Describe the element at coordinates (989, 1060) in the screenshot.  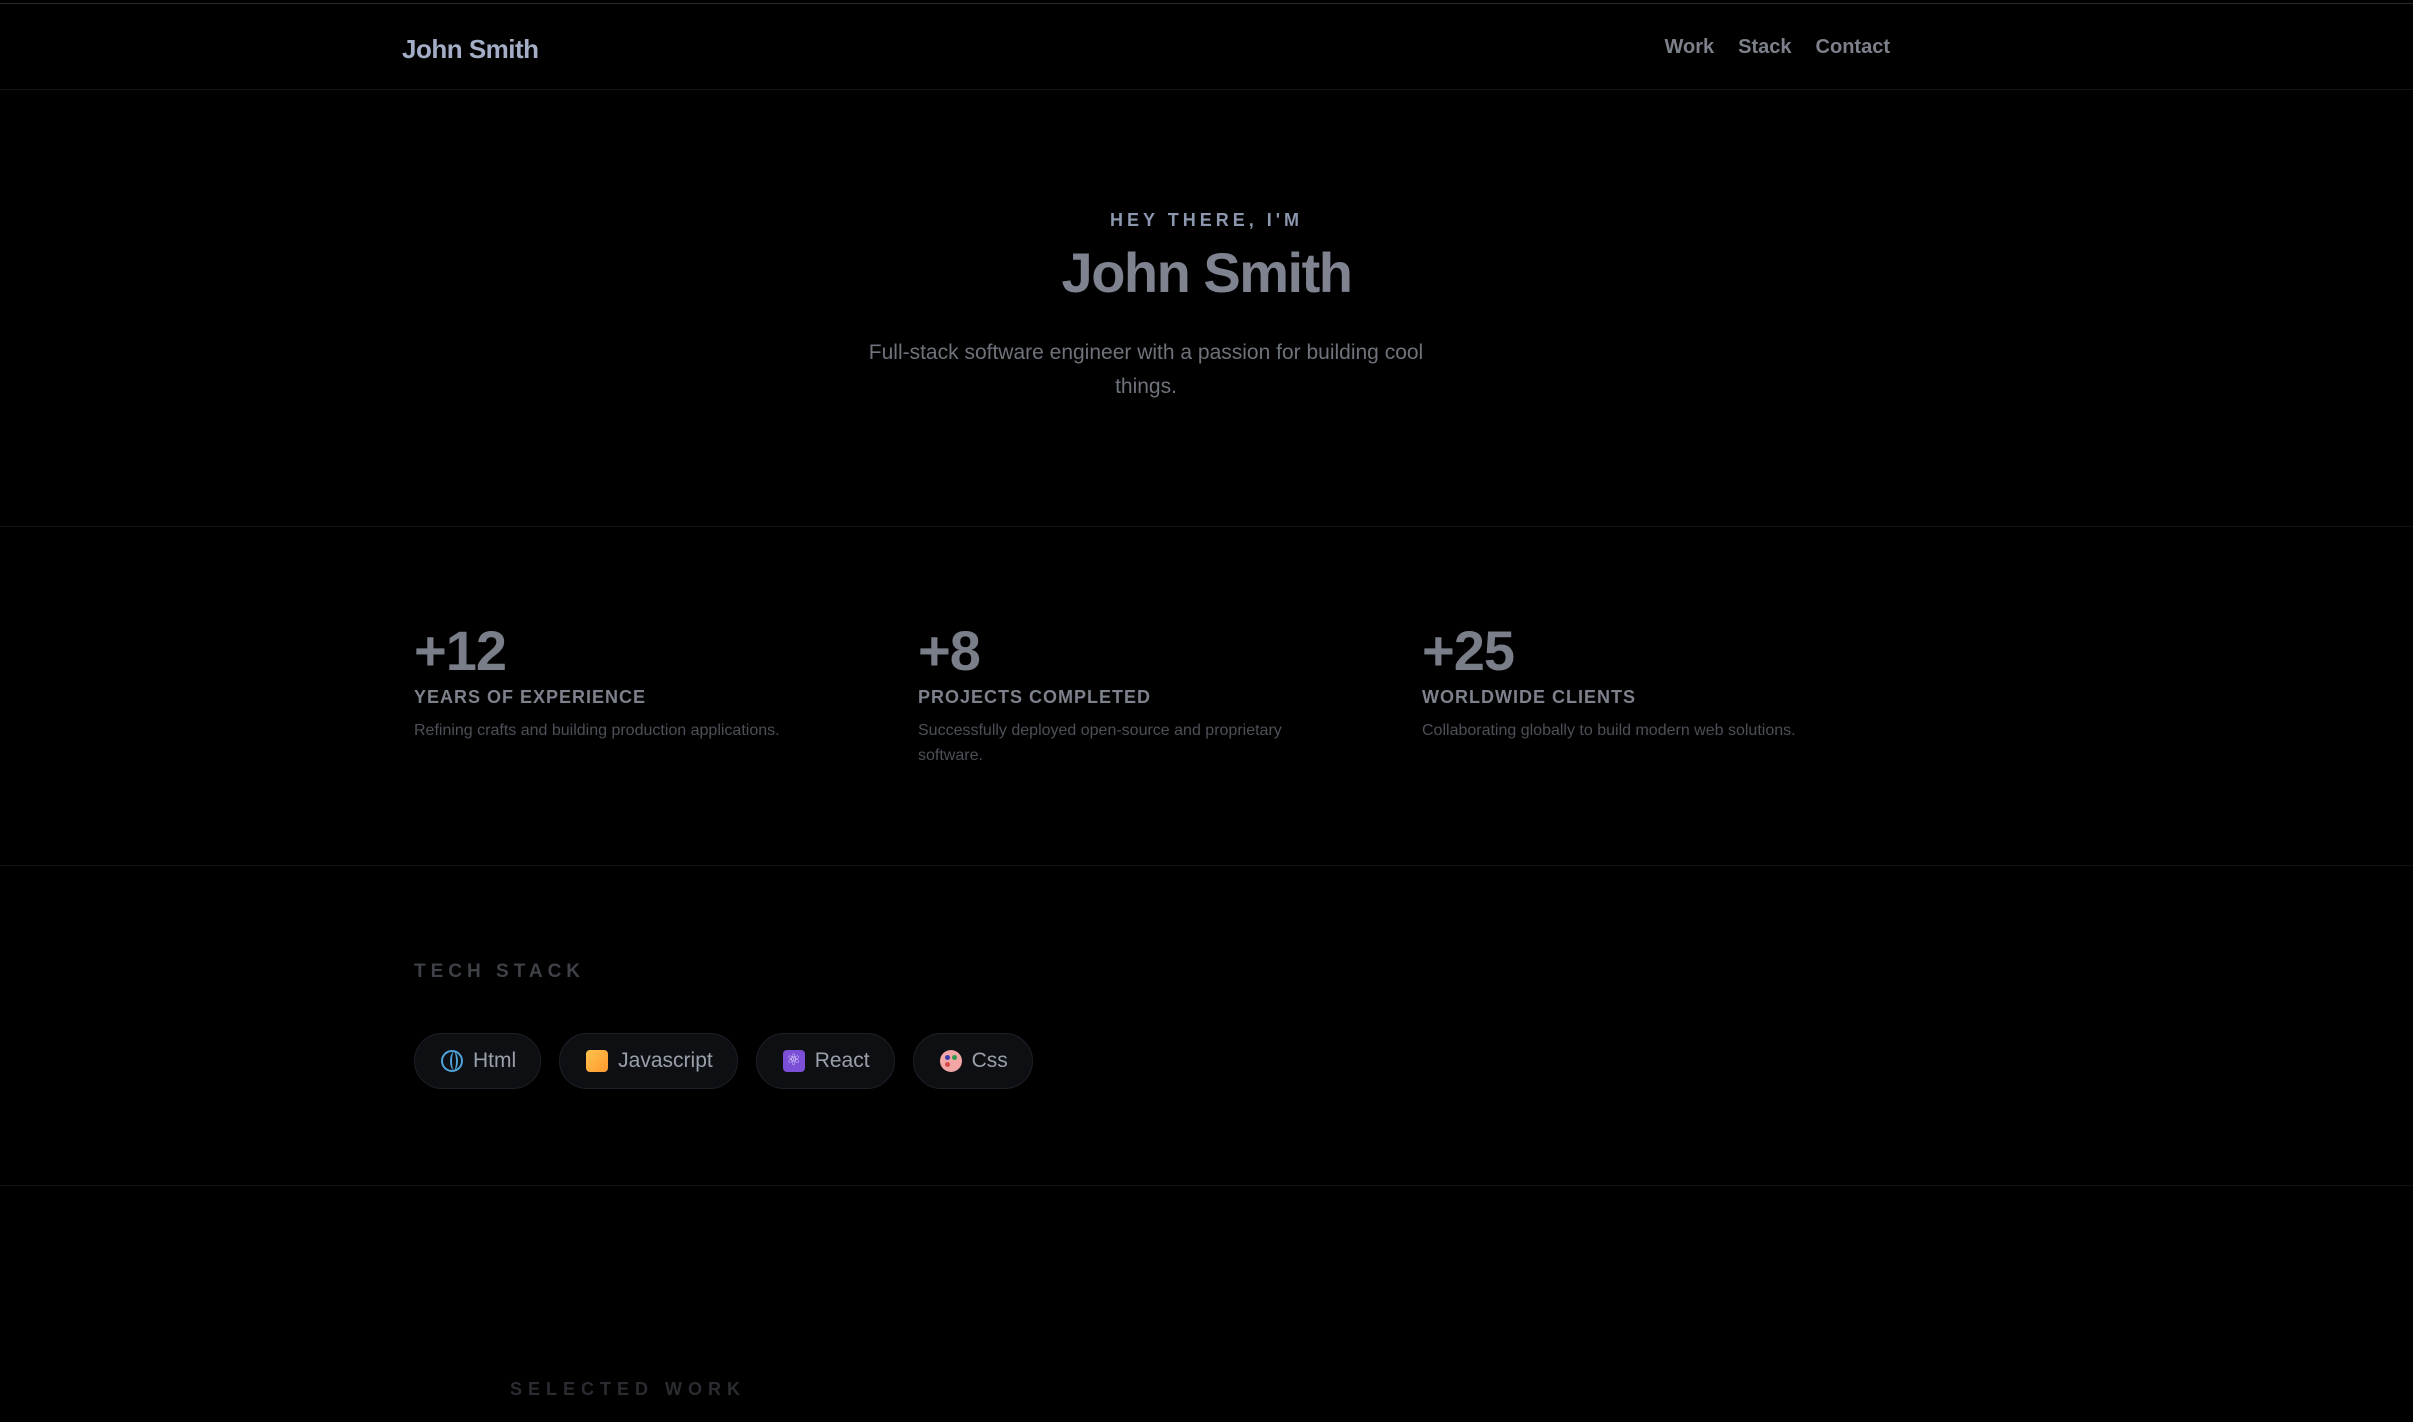
I see `chip-label: Css` at that location.